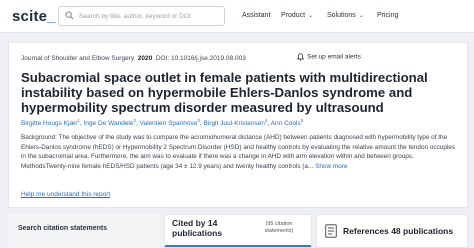  I want to click on email-alert-button: Set up email alerts, so click(328, 57).